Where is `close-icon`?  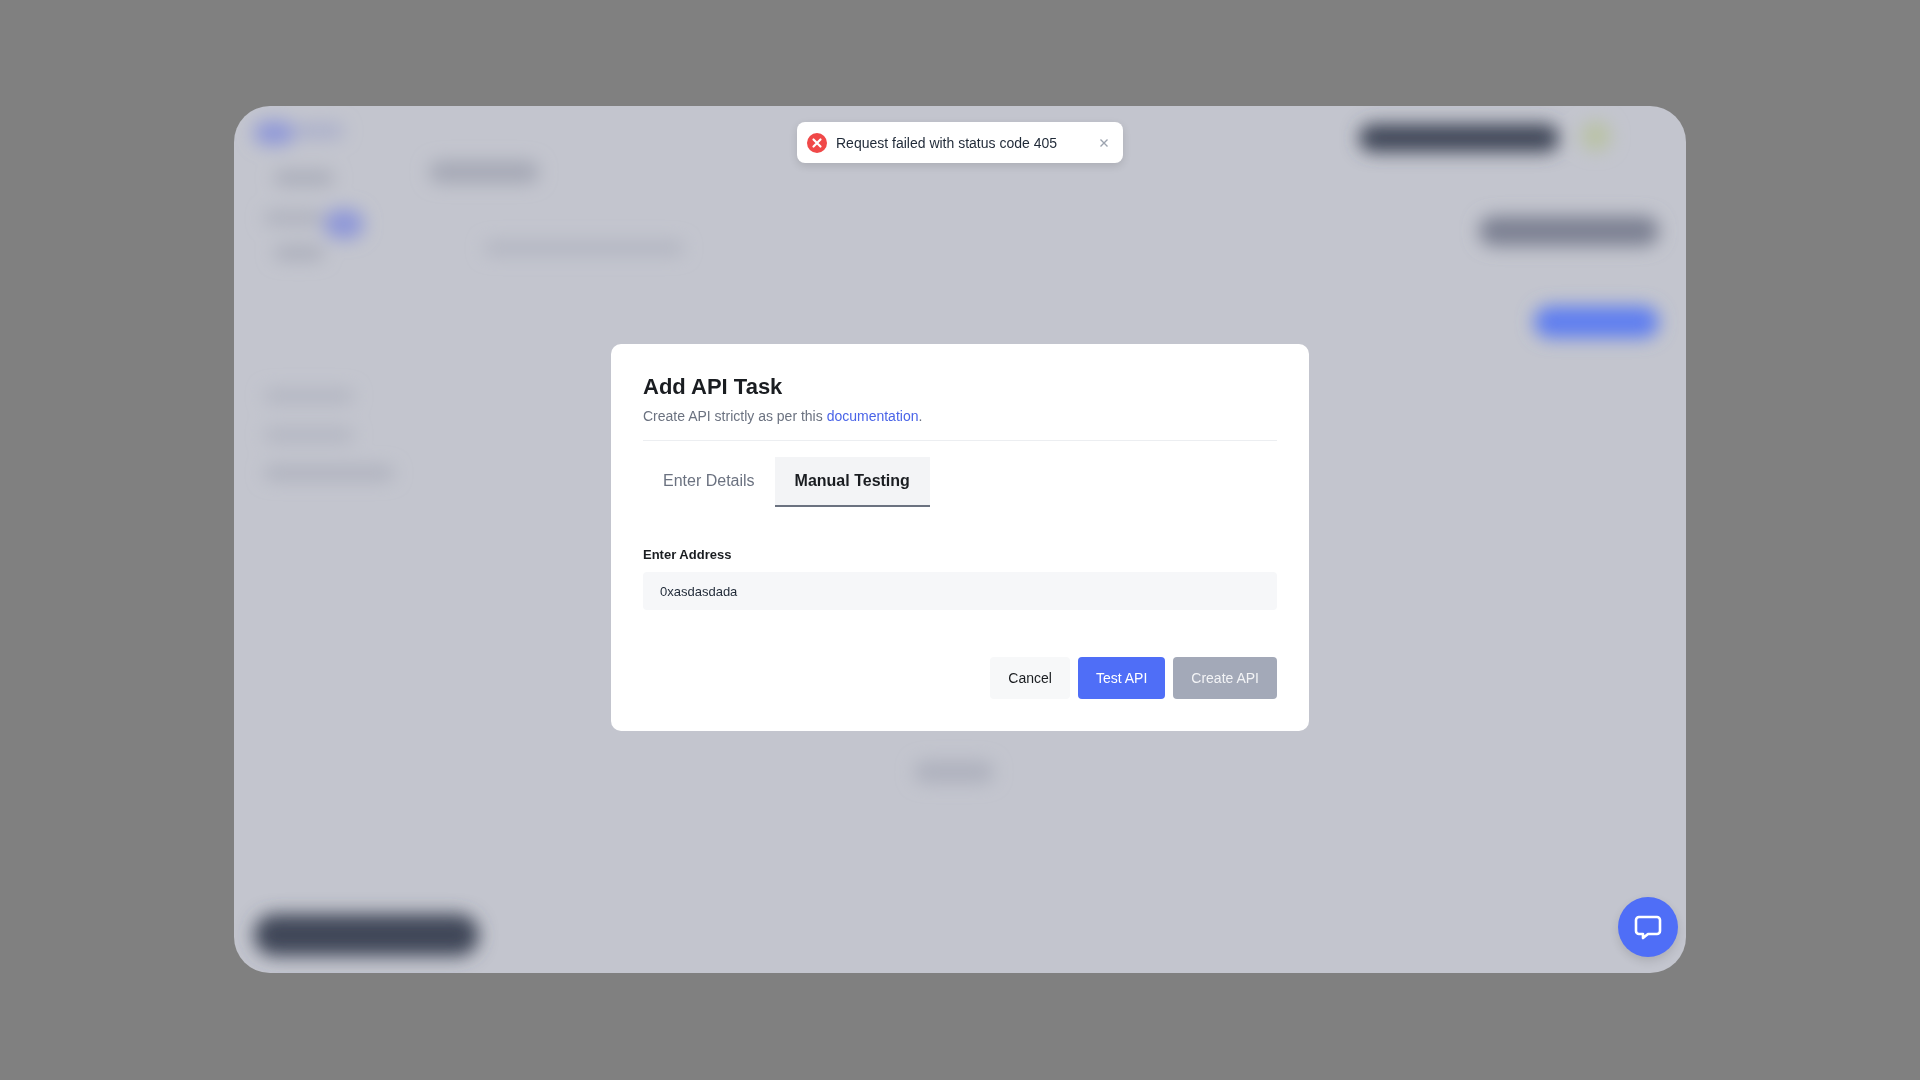 close-icon is located at coordinates (1104, 142).